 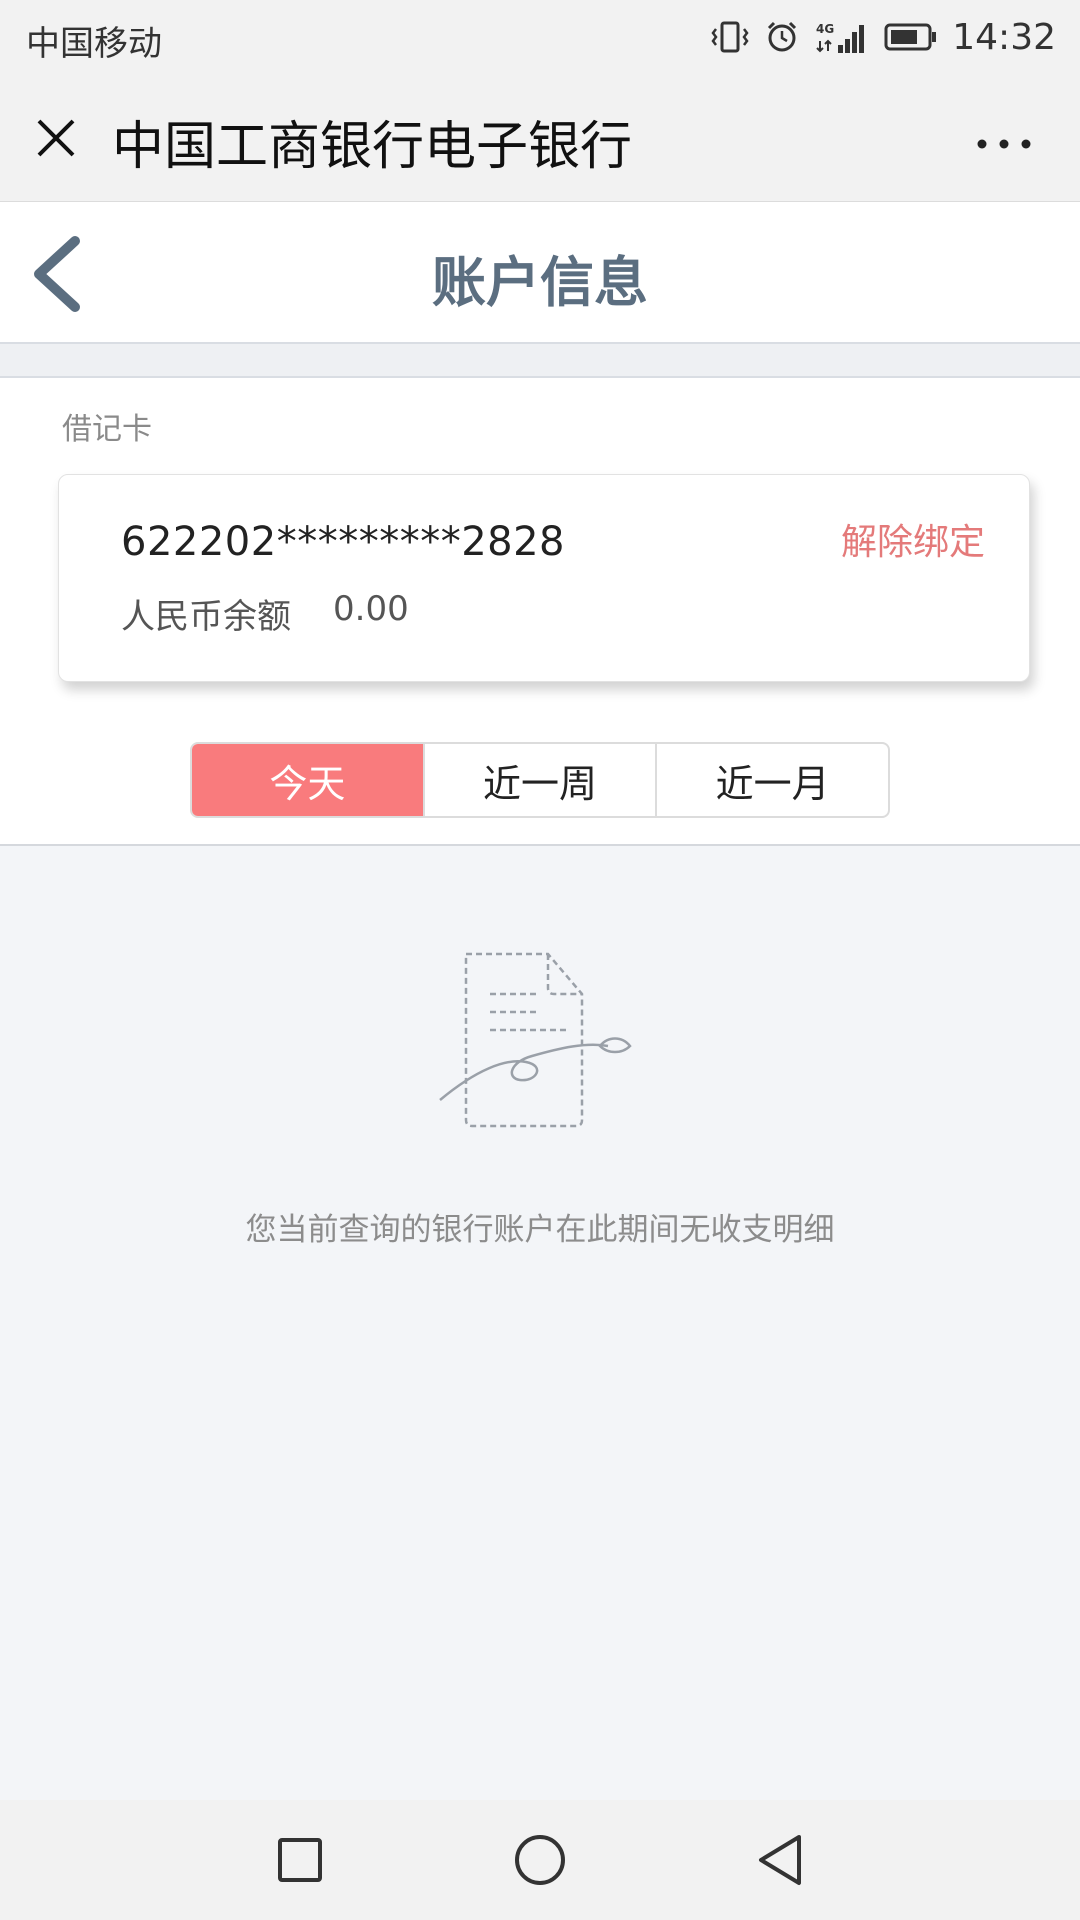 I want to click on browser-titlebar: 中国工商银行电子银行, so click(x=540, y=138).